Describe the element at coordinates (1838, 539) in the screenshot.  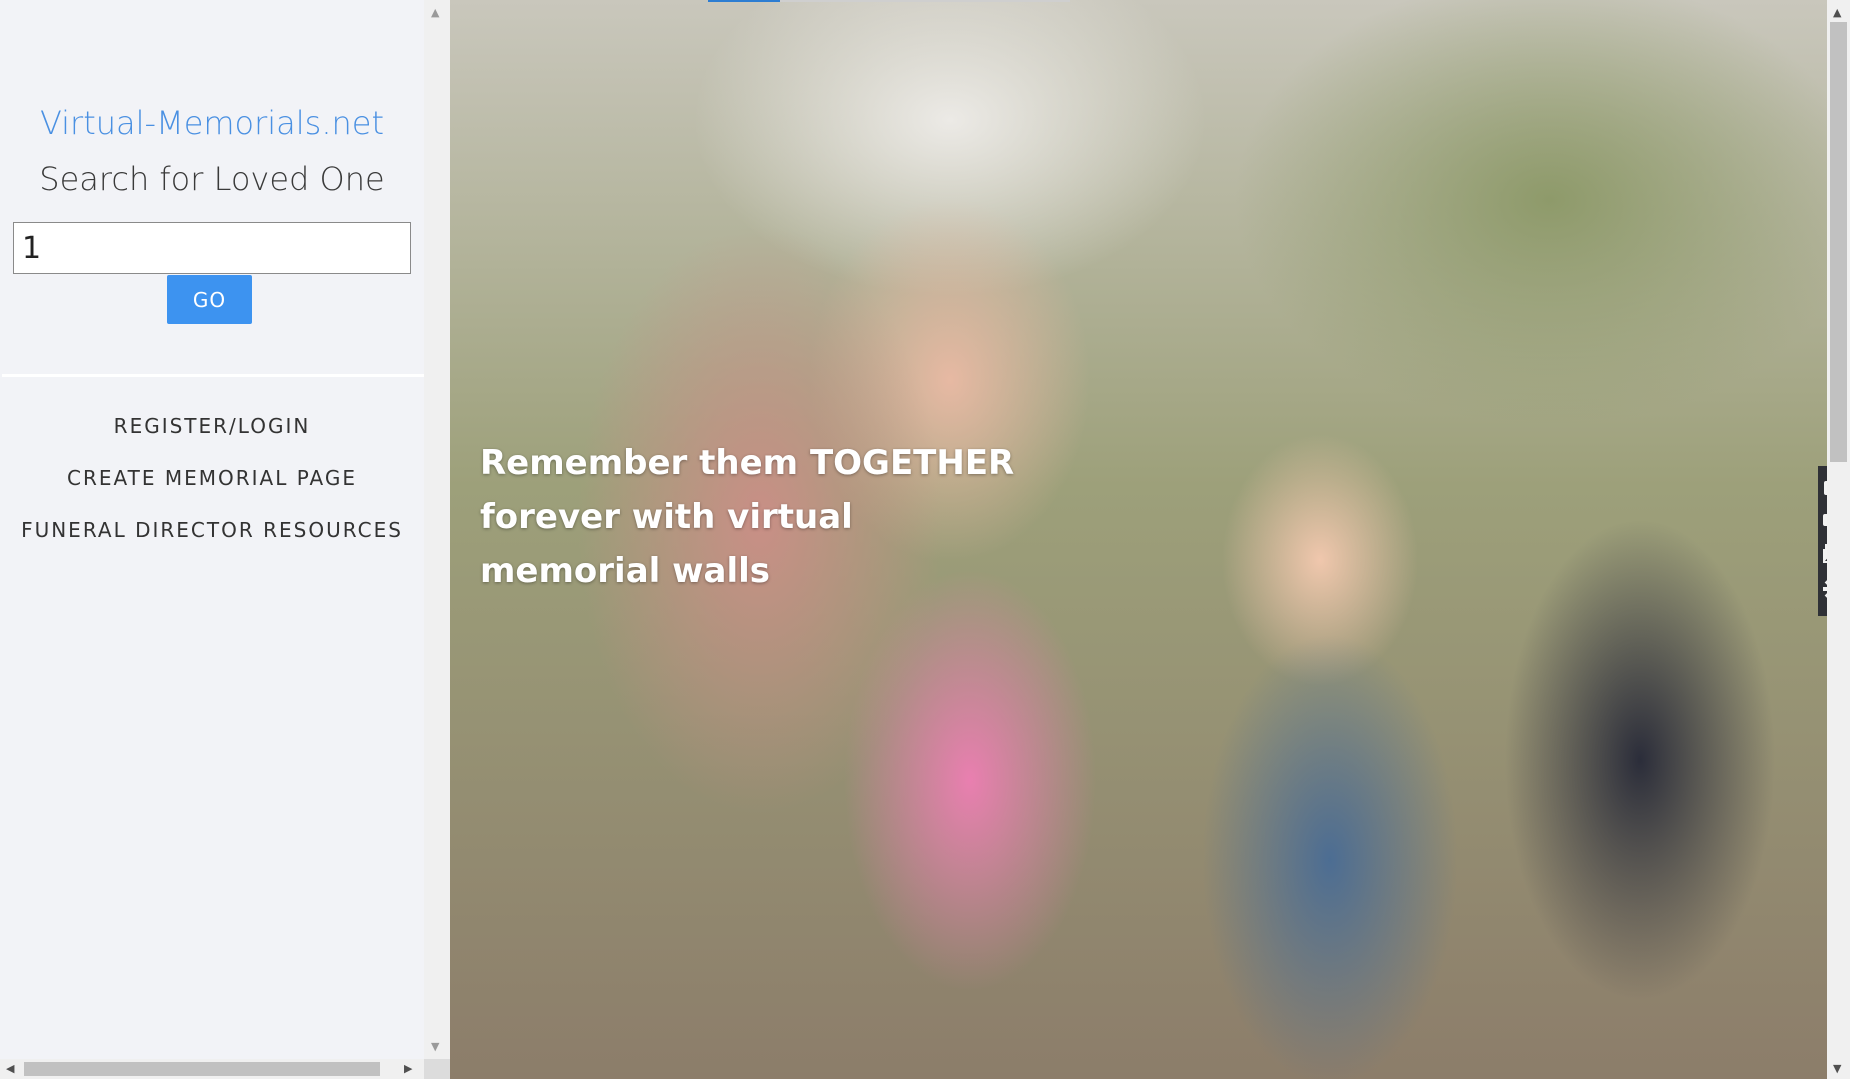
I see `main-vertical-scrollbar: ▲ ▼` at that location.